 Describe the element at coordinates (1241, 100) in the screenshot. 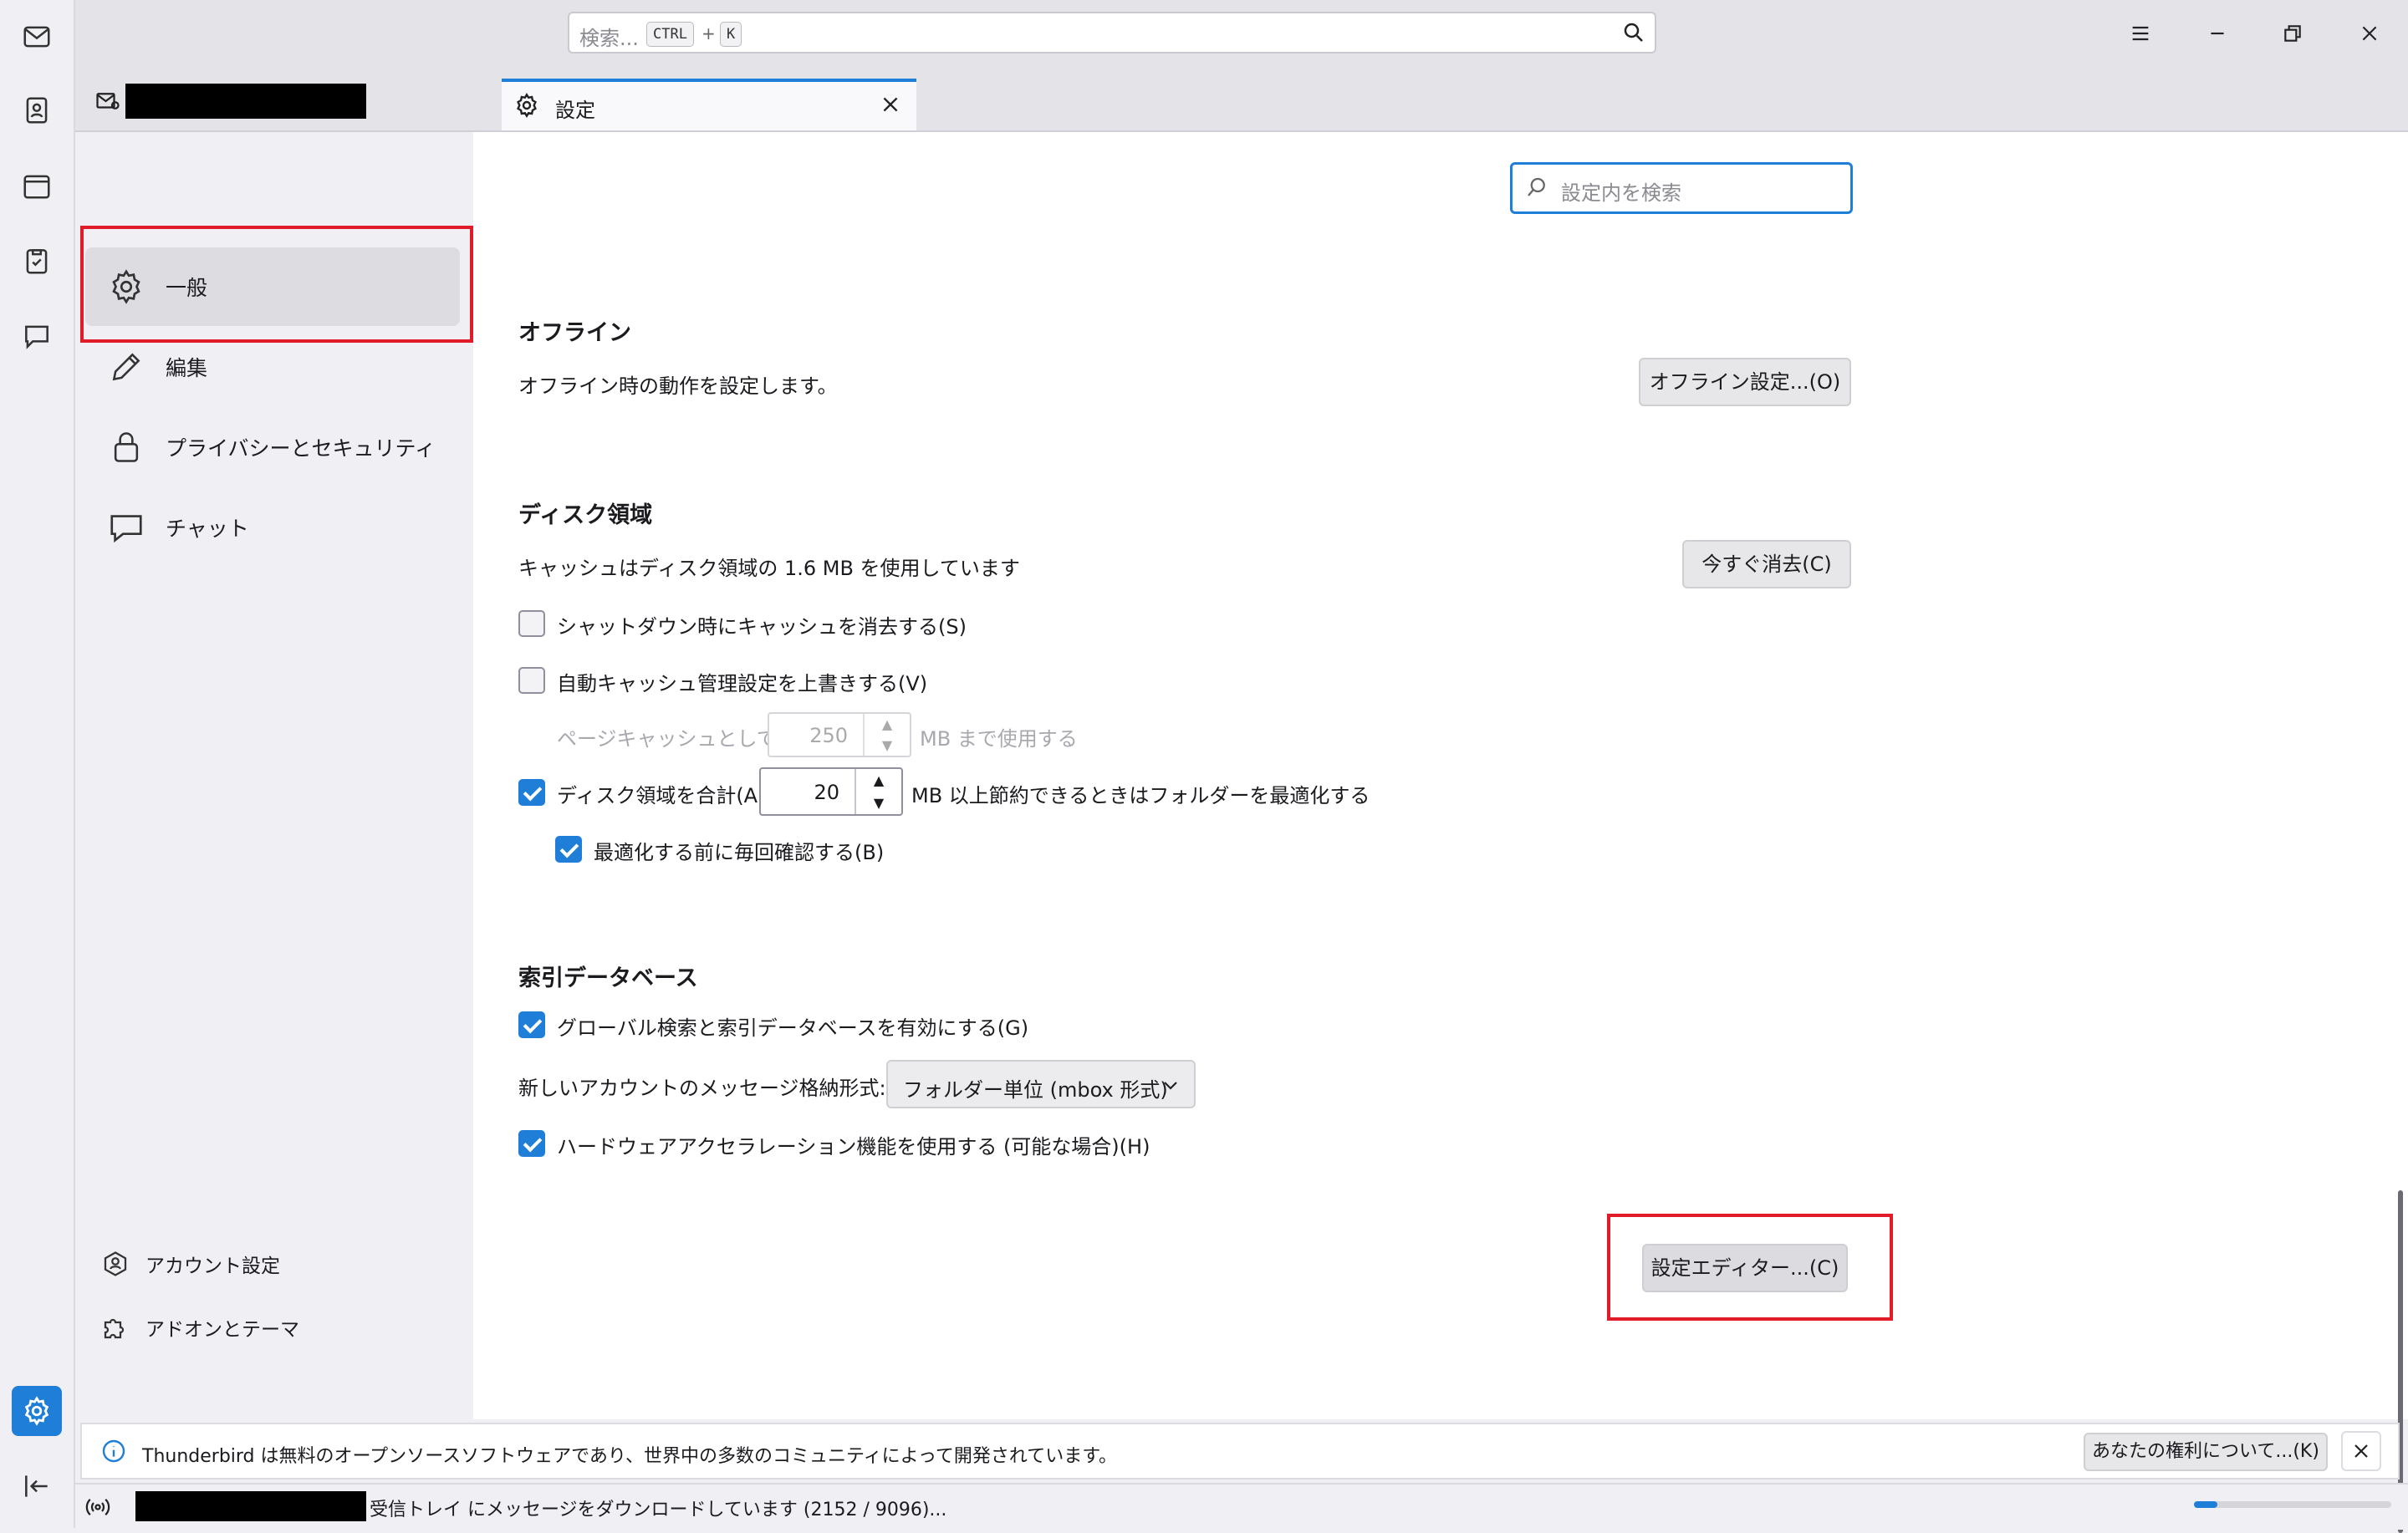

I see `tabs-bar` at that location.